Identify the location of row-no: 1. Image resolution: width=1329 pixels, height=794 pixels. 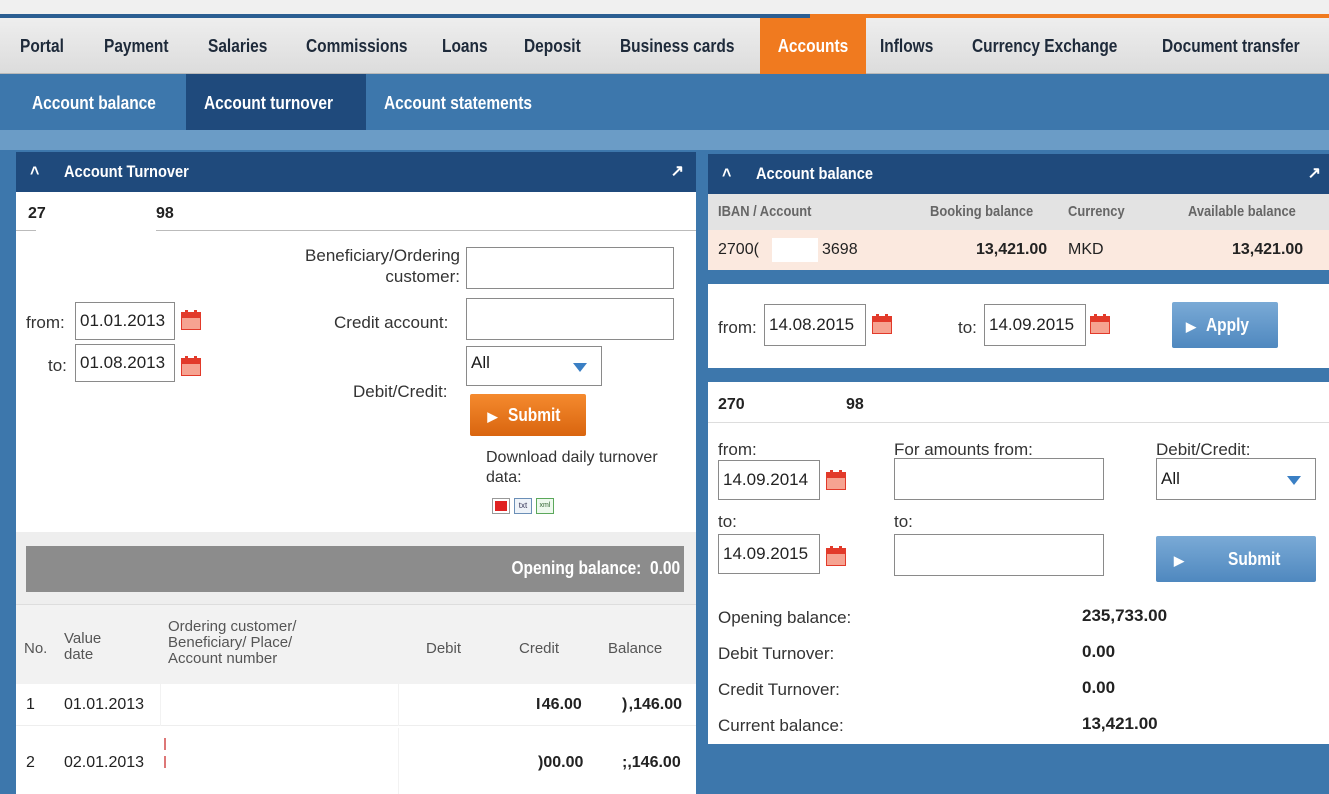
(30, 704).